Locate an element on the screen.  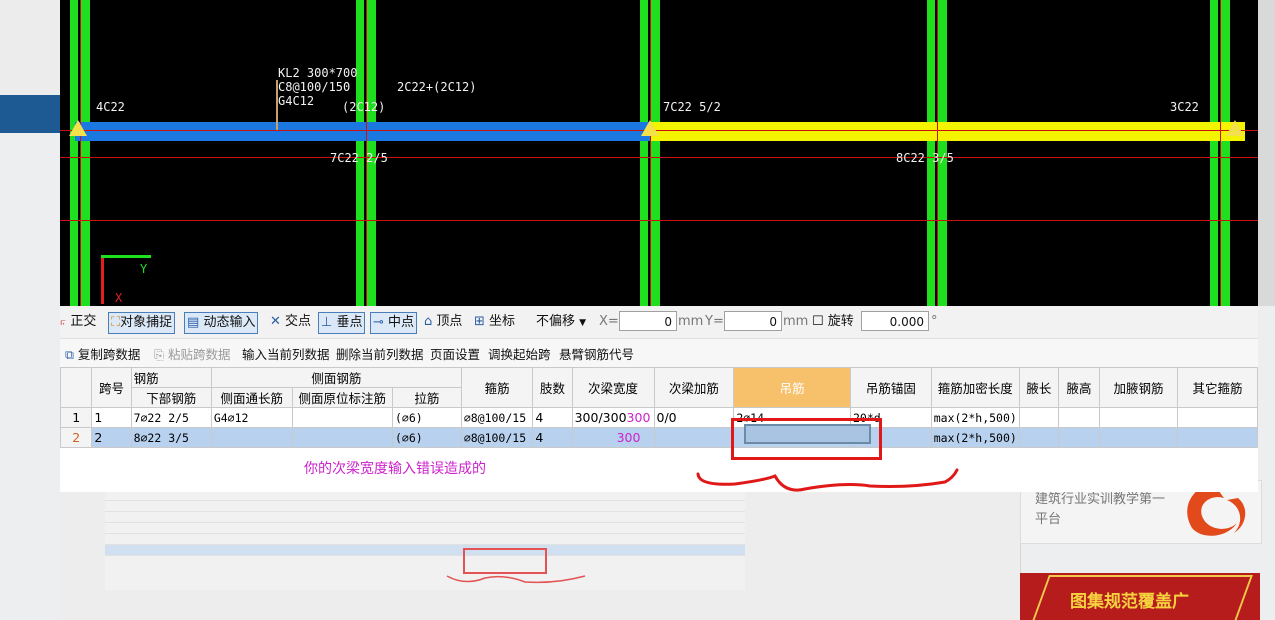
error-annotation: 你的次梁宽度输入错误造成的 is located at coordinates (395, 469).